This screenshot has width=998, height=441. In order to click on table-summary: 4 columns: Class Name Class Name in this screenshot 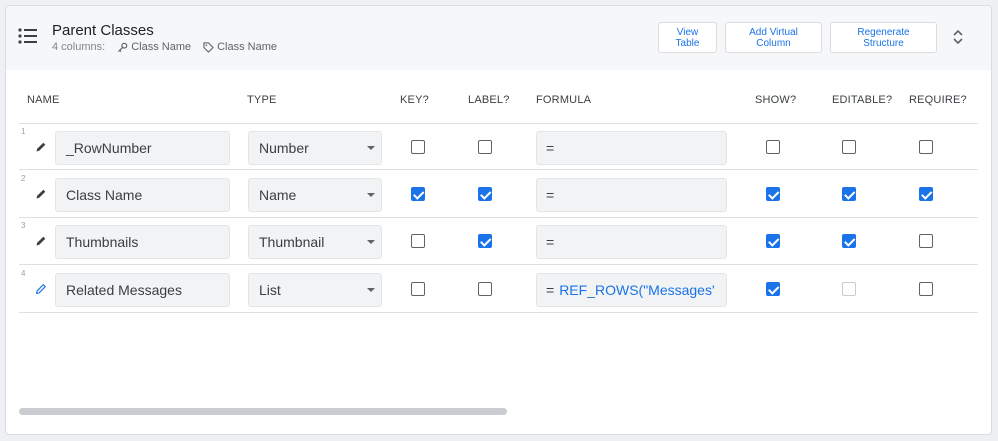, I will do `click(164, 47)`.